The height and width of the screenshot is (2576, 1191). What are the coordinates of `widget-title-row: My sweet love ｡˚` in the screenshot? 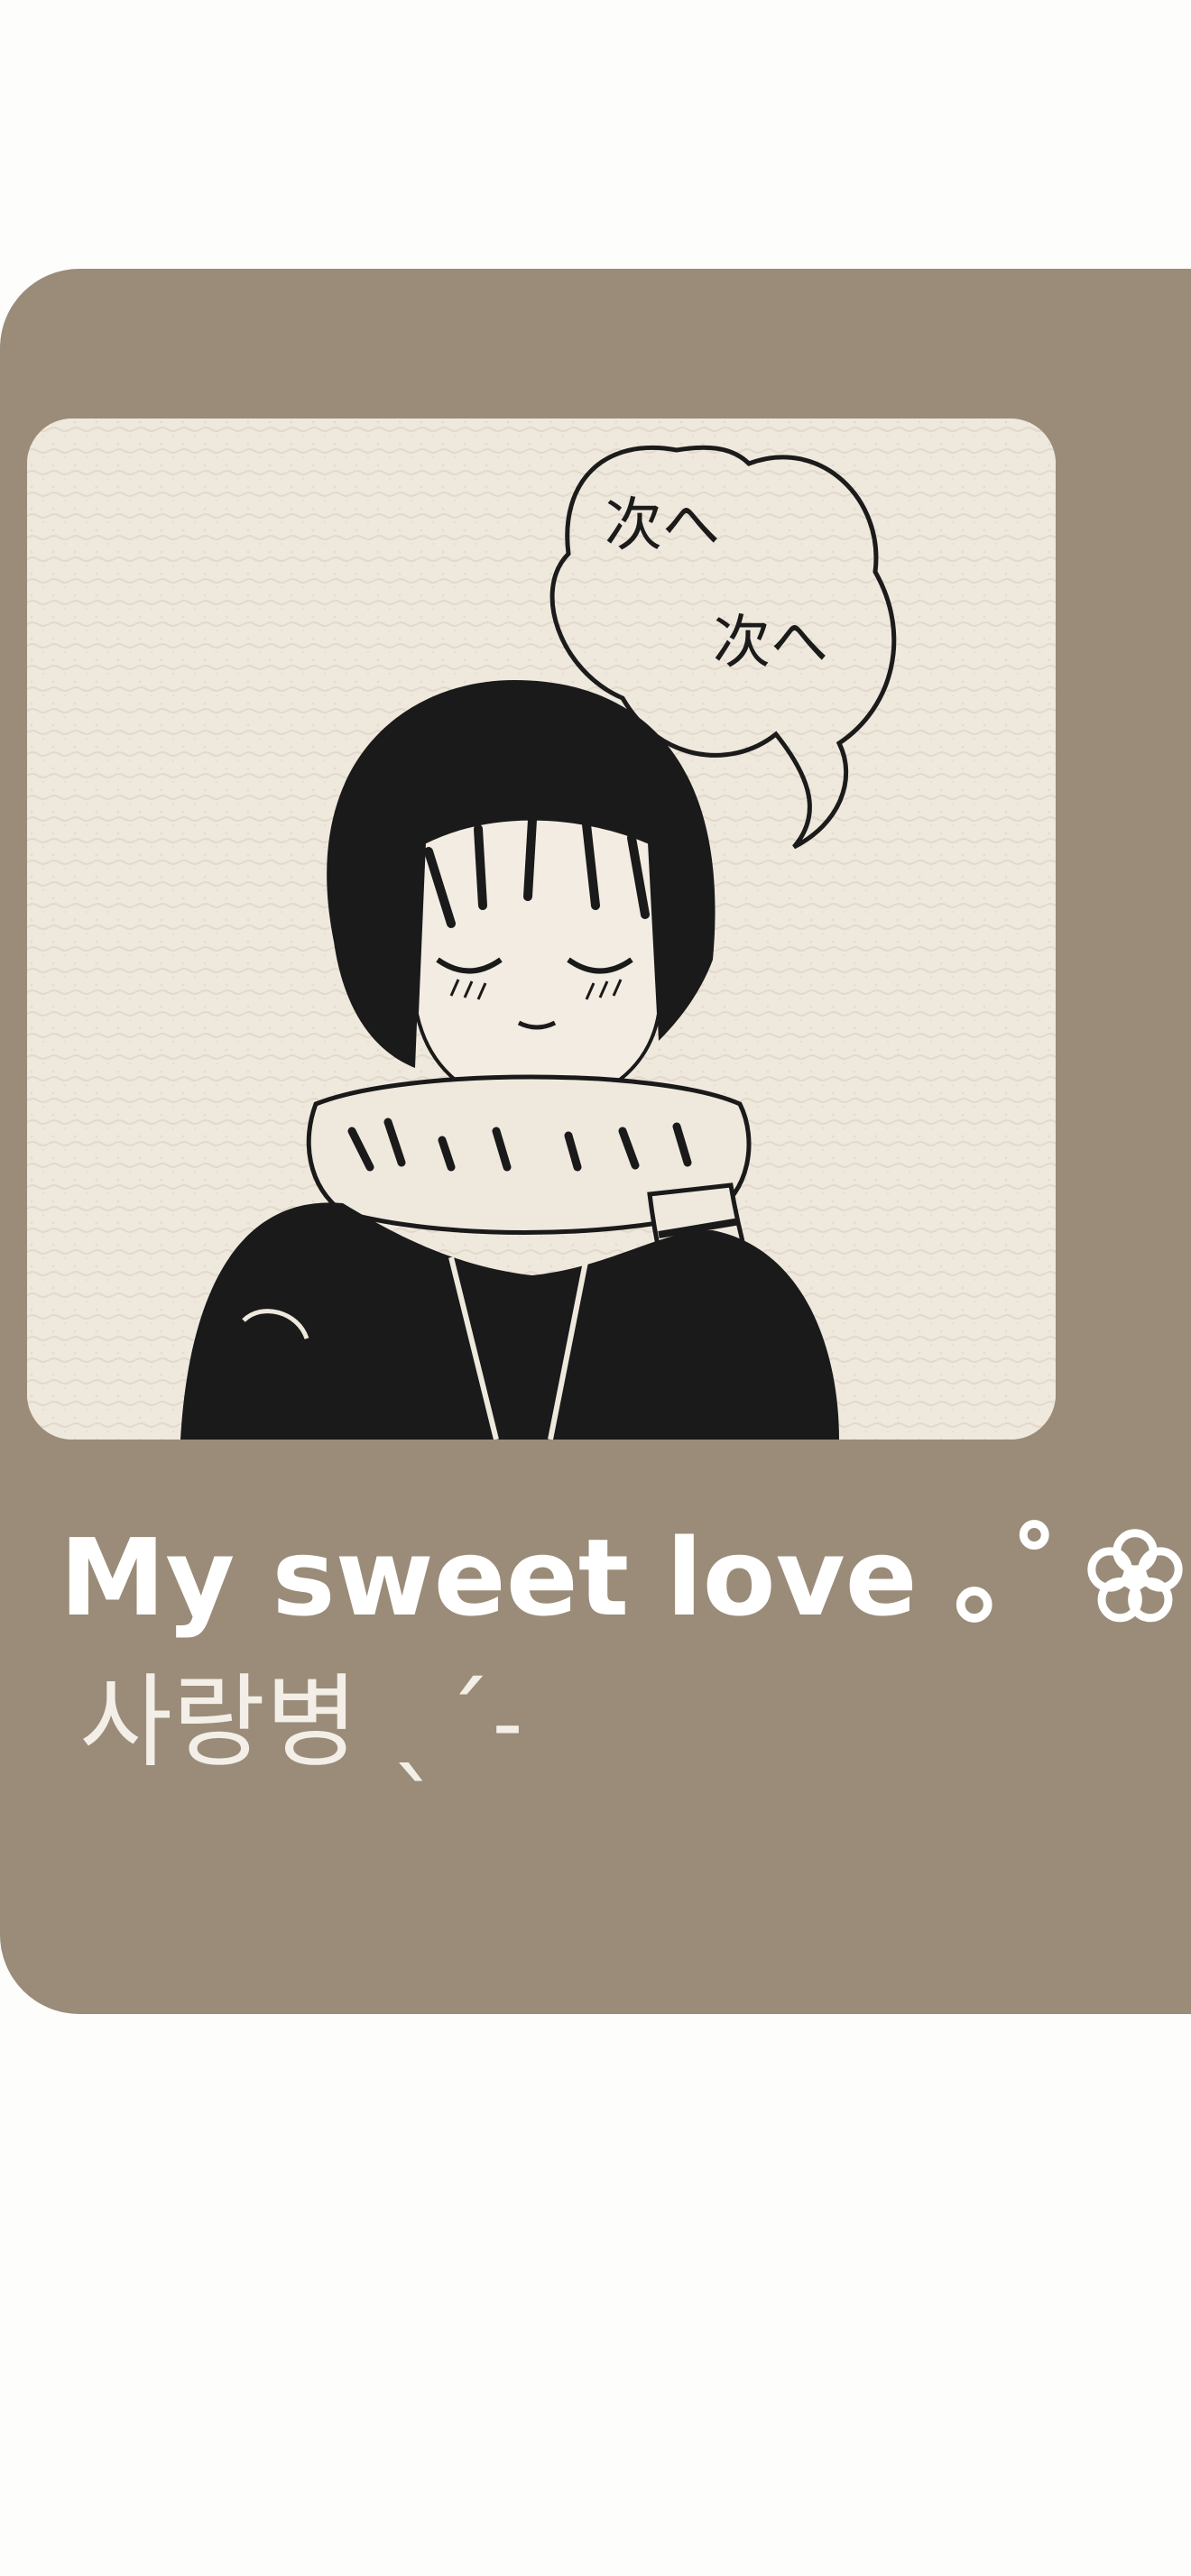 It's located at (623, 1578).